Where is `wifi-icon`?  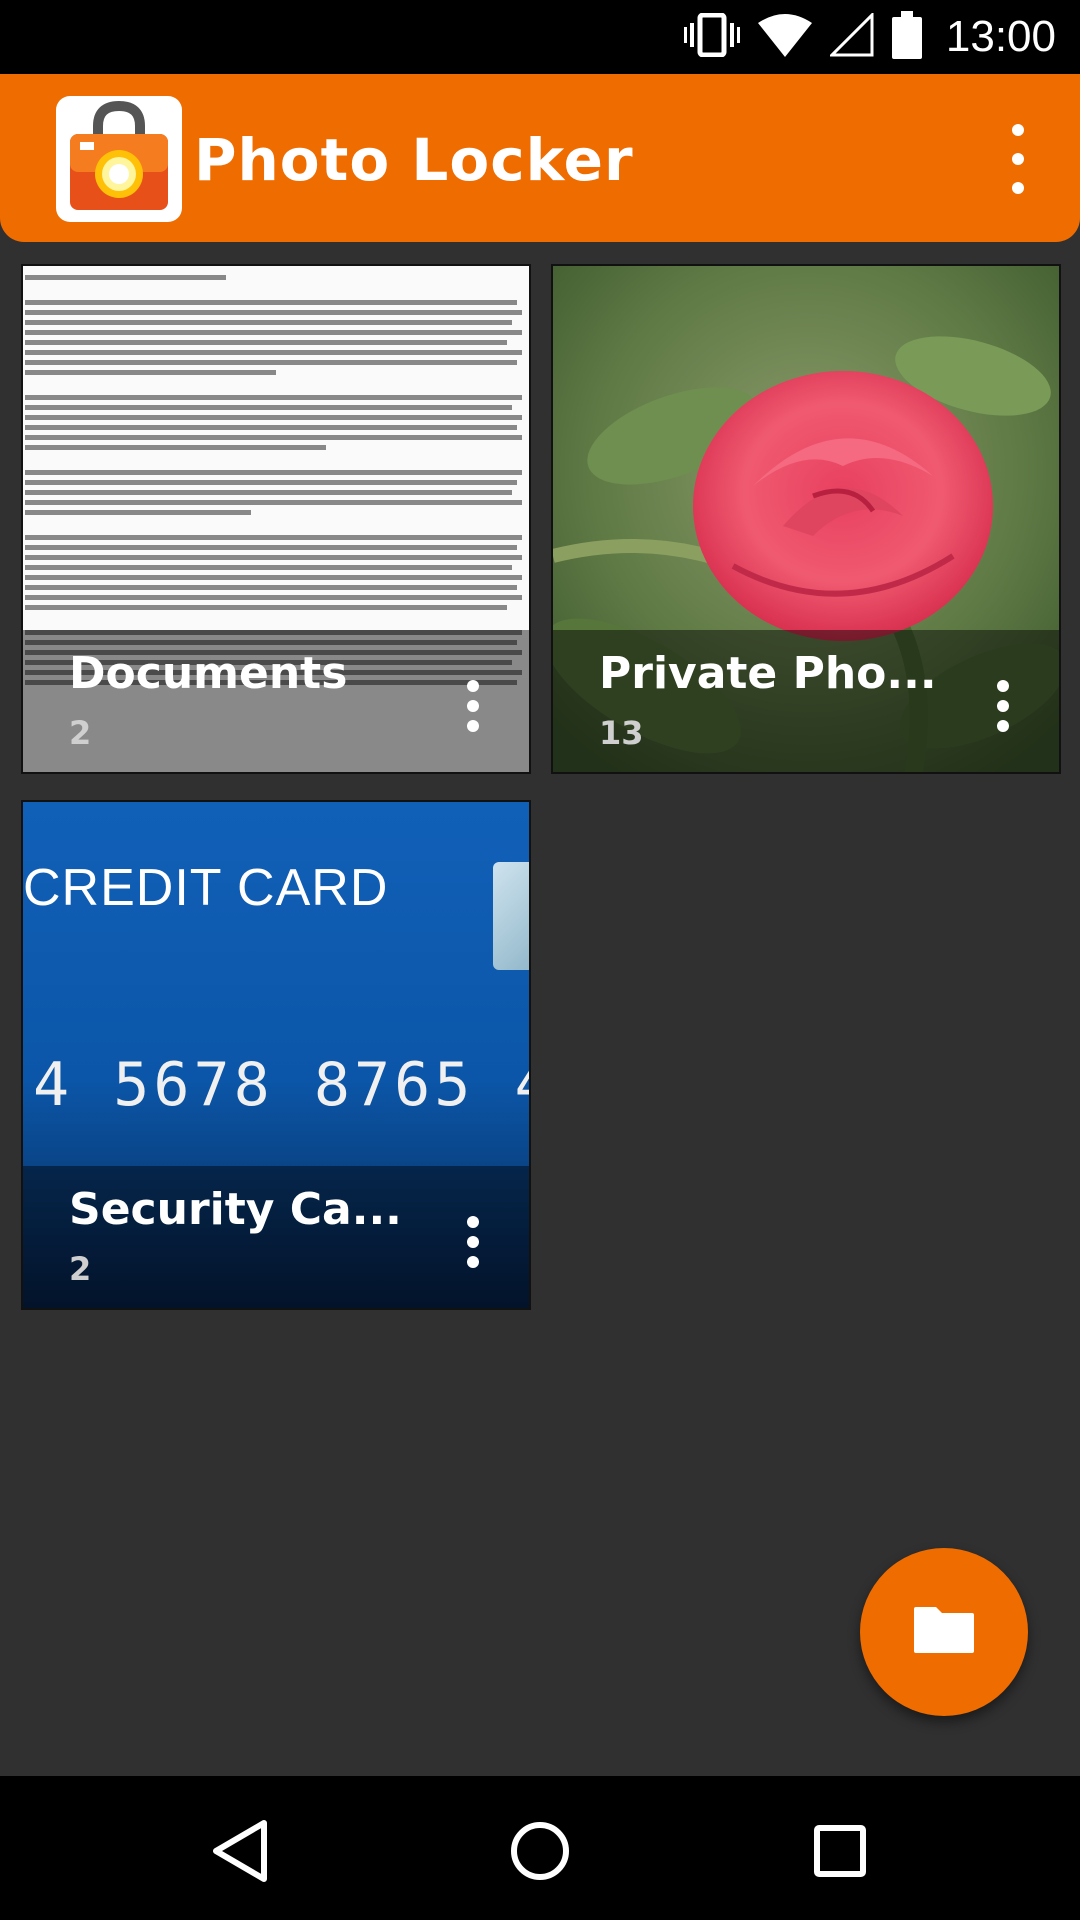 wifi-icon is located at coordinates (784, 37).